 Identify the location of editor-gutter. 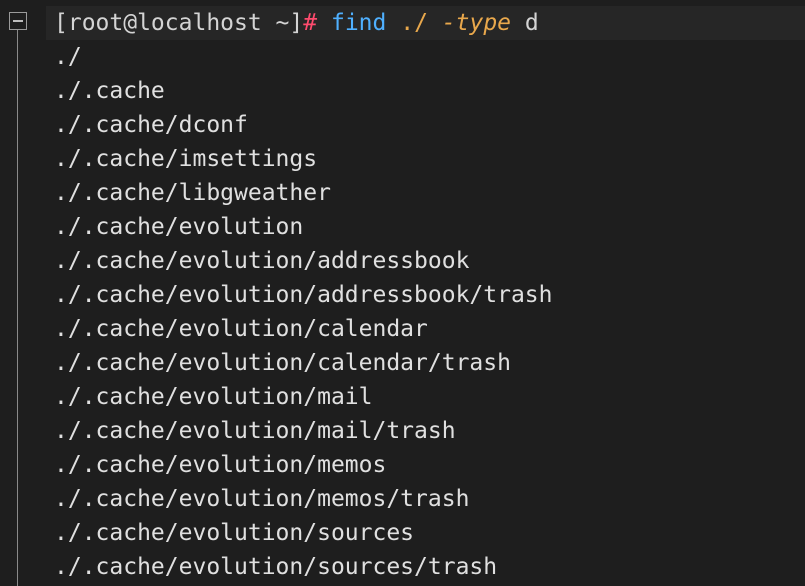
(23, 293).